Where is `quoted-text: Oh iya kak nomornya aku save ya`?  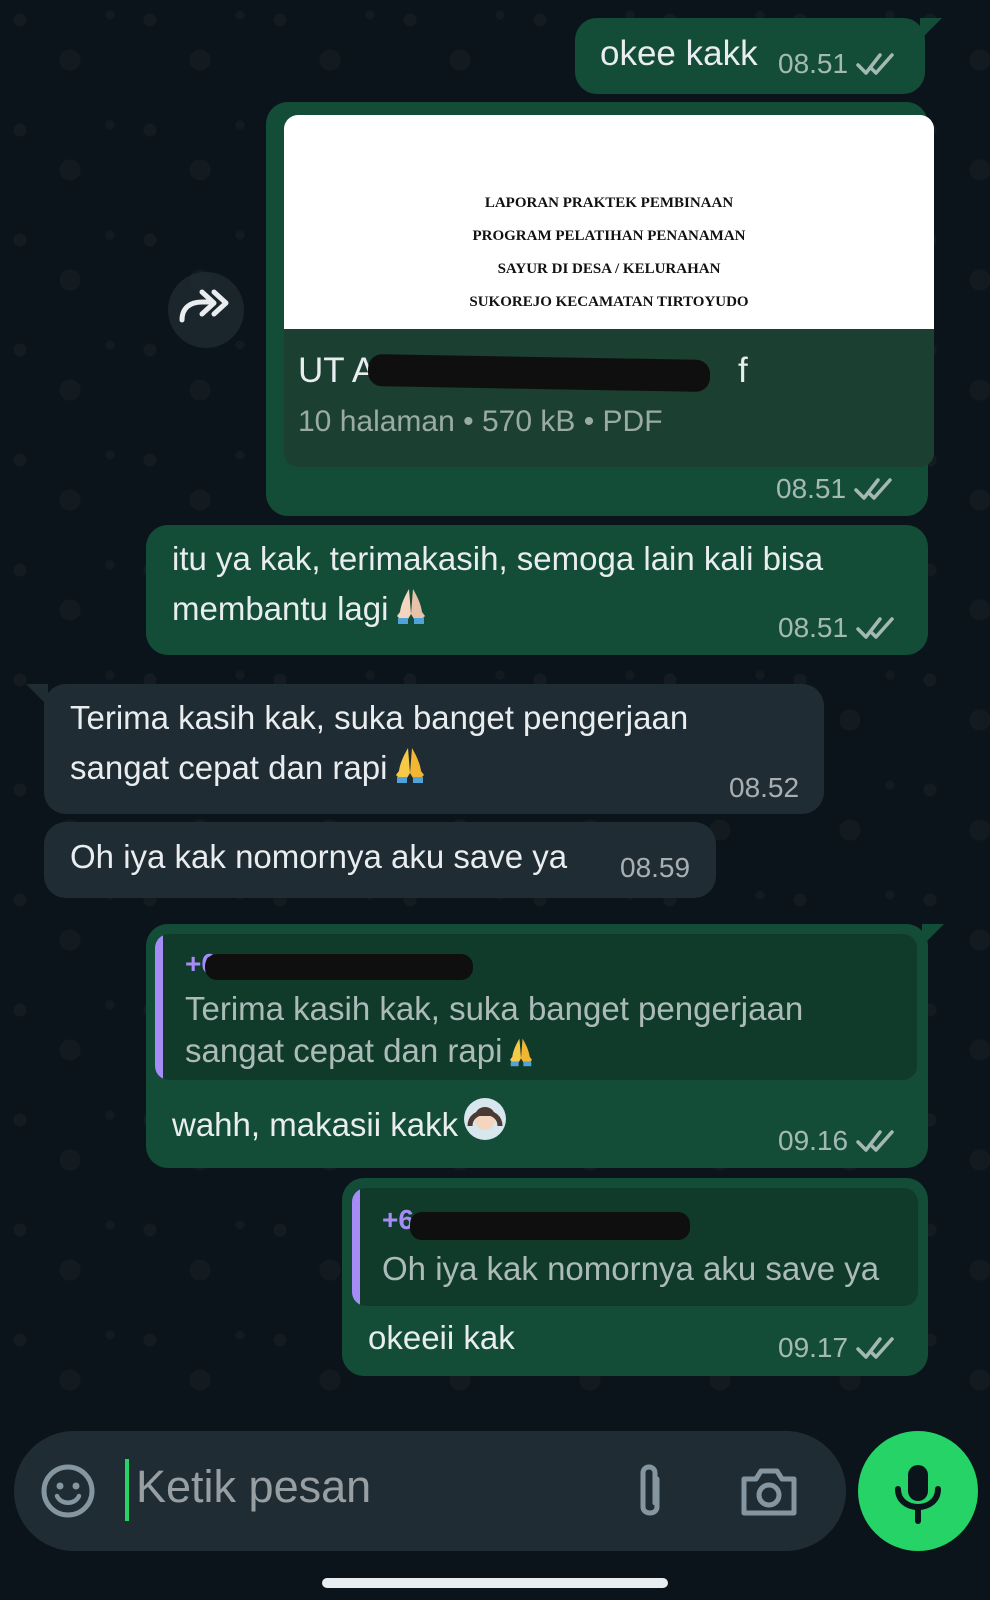 quoted-text: Oh iya kak nomornya aku save ya is located at coordinates (631, 1268).